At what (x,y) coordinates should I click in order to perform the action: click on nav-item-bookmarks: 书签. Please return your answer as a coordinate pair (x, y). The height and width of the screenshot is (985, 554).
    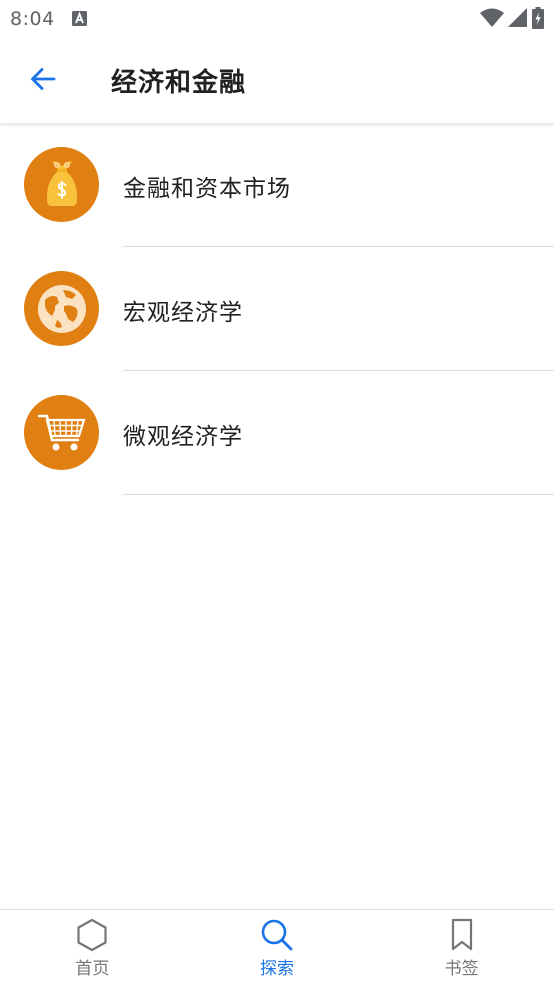
    Looking at the image, I should click on (461, 947).